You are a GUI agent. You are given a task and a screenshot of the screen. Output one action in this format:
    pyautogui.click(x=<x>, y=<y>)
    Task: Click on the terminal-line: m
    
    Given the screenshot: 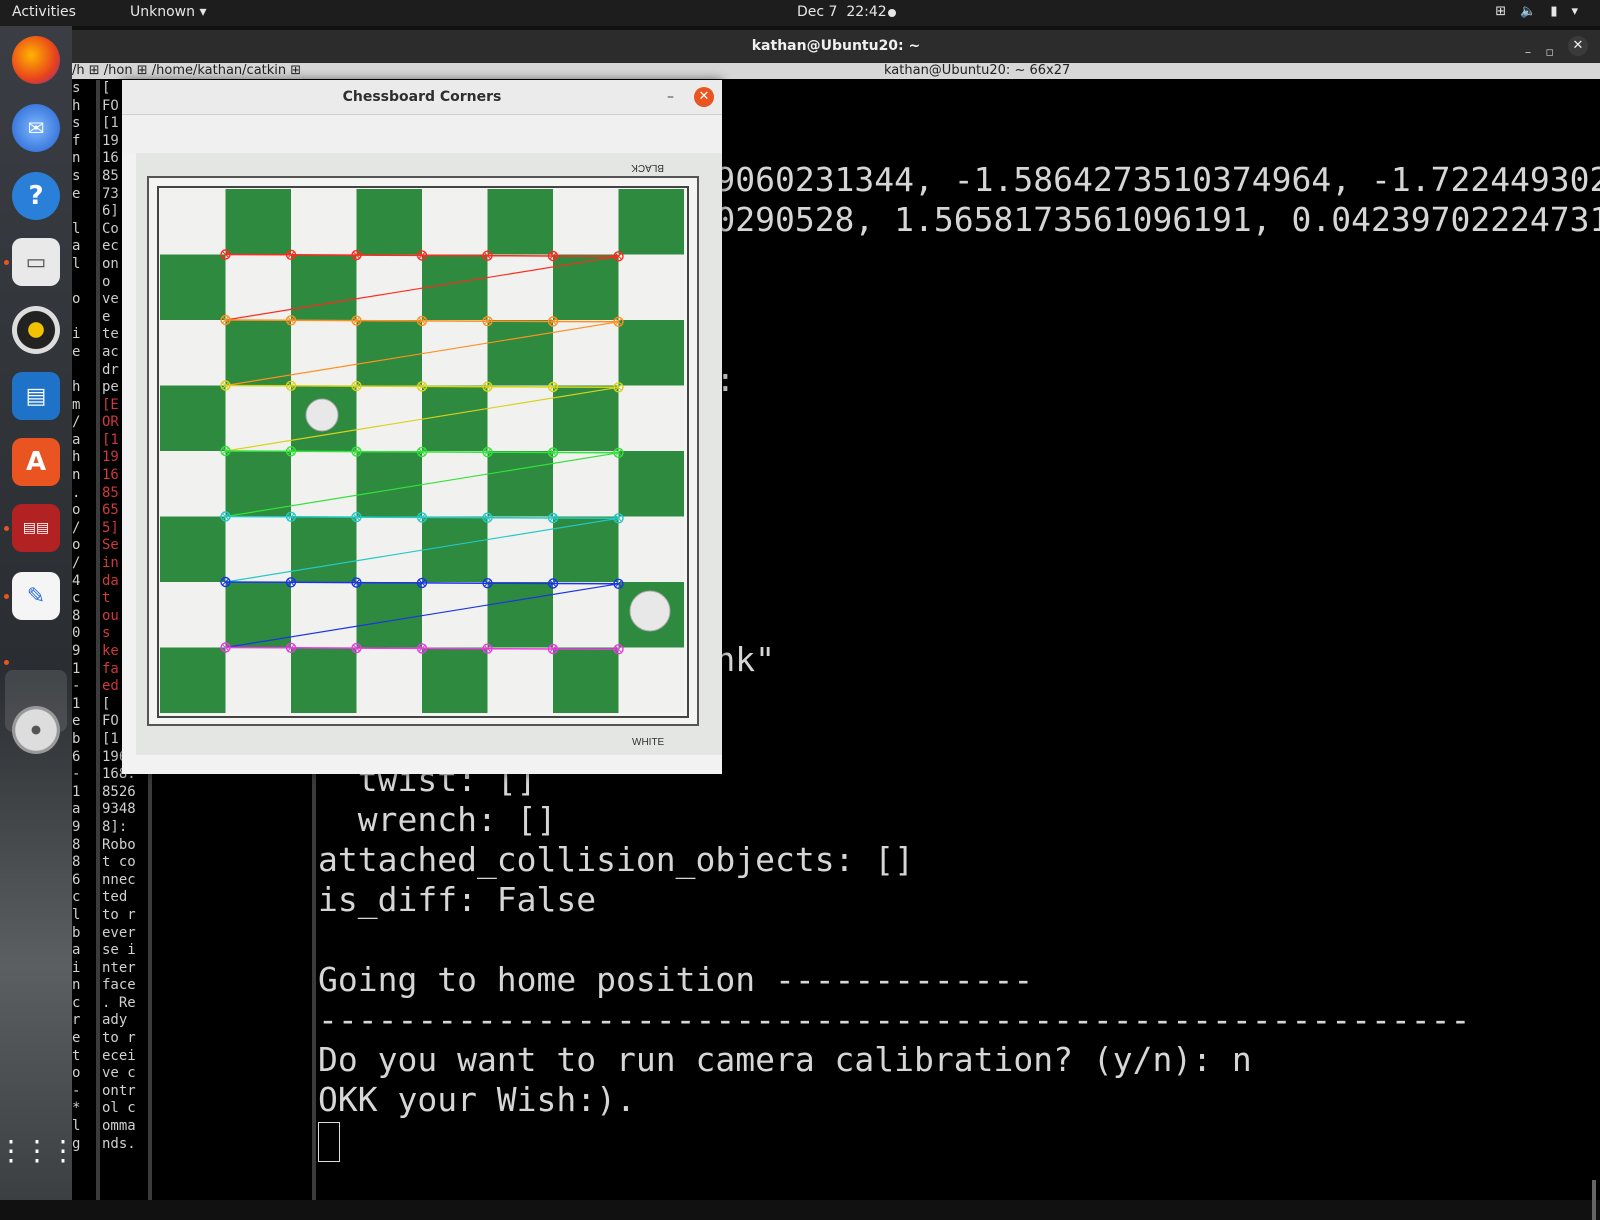 What is the action you would take?
    pyautogui.click(x=76, y=404)
    